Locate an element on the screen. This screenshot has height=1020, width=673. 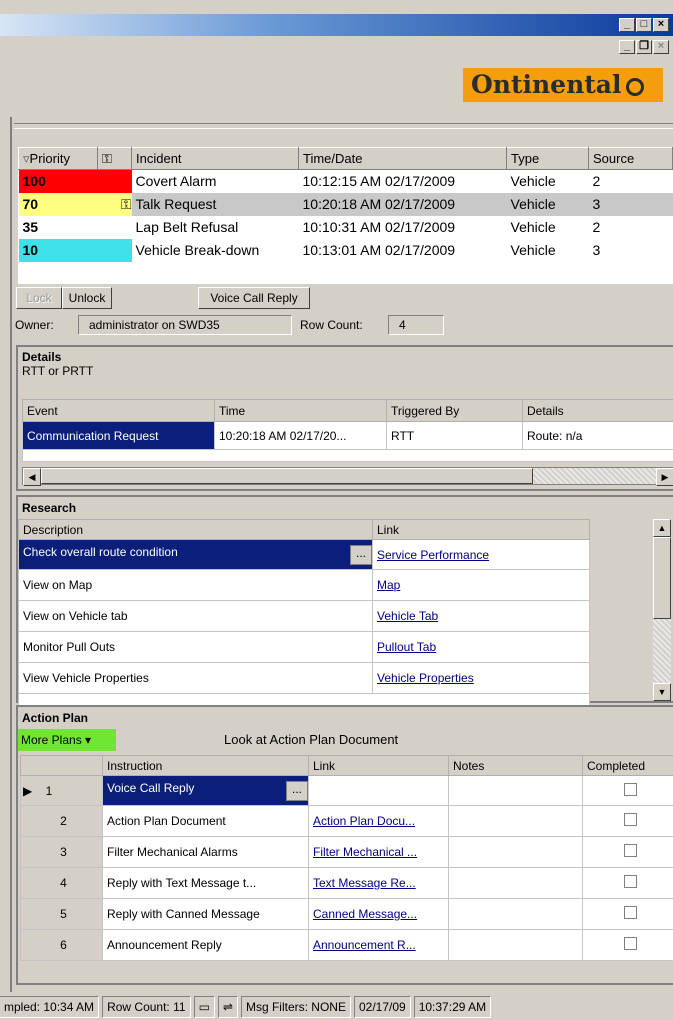
type-cell: Vehicle is located at coordinates (533, 227).